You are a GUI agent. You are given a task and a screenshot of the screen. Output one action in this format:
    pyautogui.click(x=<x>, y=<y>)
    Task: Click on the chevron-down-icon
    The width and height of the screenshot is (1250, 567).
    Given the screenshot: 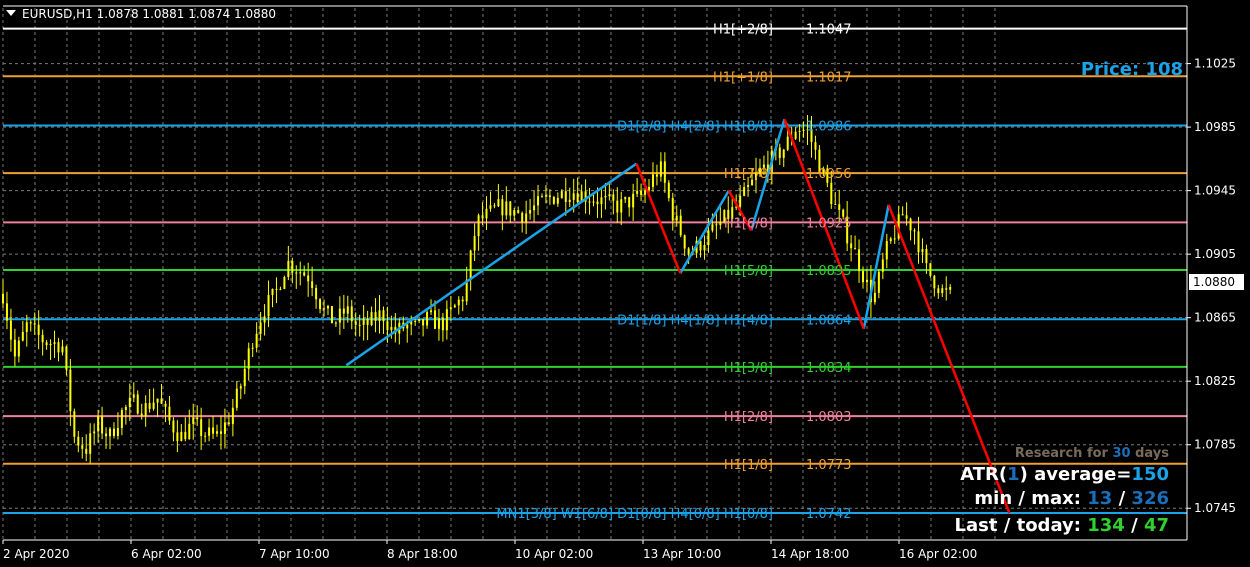 What is the action you would take?
    pyautogui.click(x=11, y=13)
    